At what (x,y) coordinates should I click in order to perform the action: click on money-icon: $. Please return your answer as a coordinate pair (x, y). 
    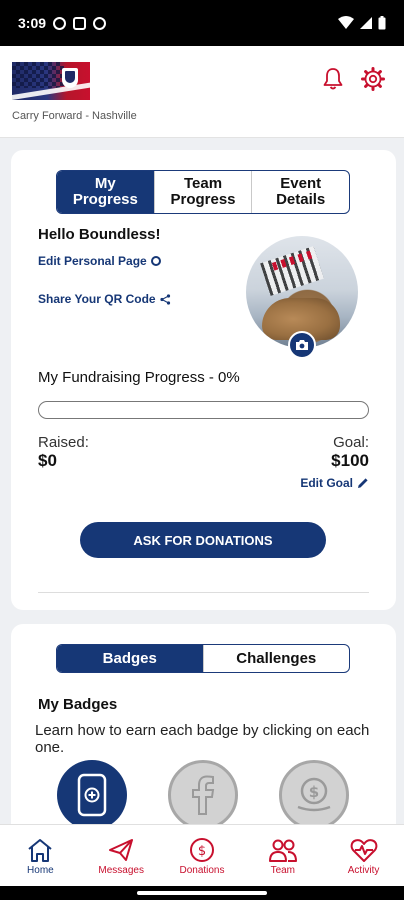
    Looking at the image, I should click on (314, 794).